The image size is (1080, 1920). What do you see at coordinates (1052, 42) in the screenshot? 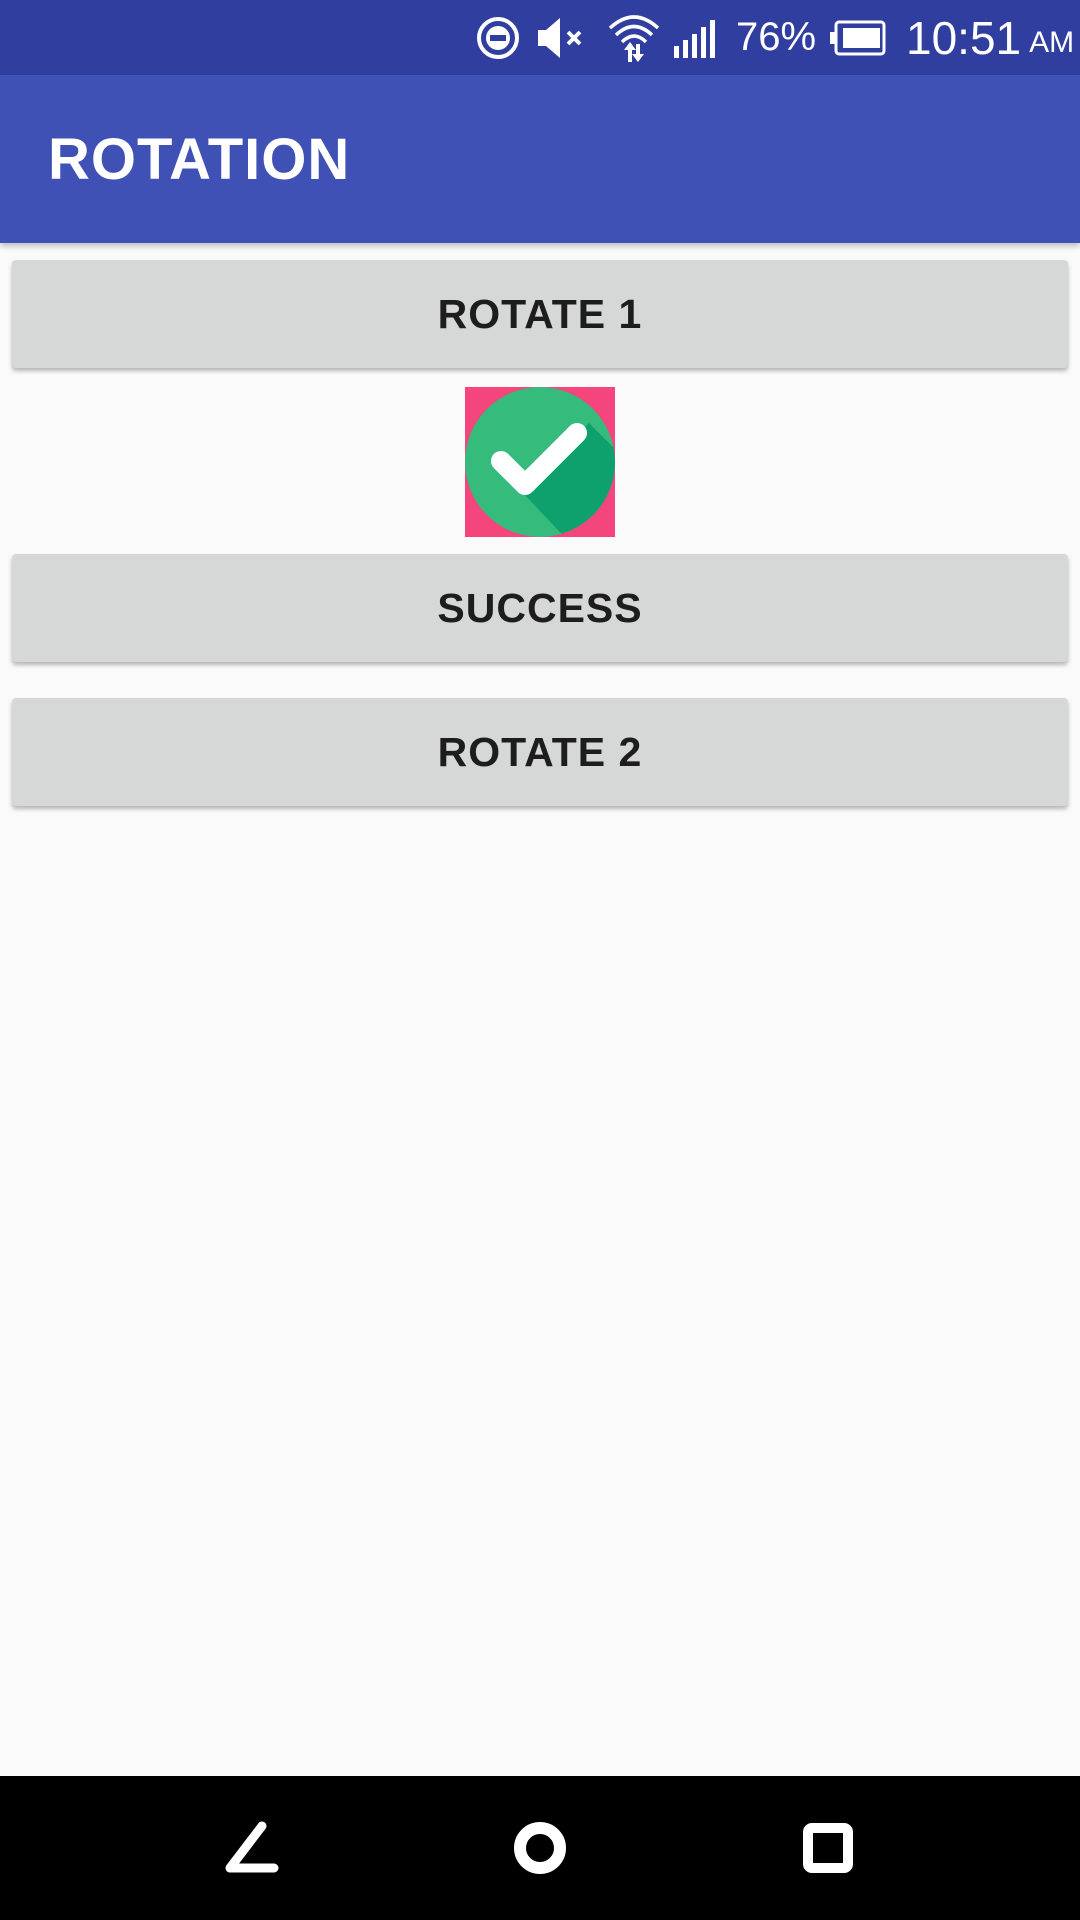
I see `clock-ampm: AM` at bounding box center [1052, 42].